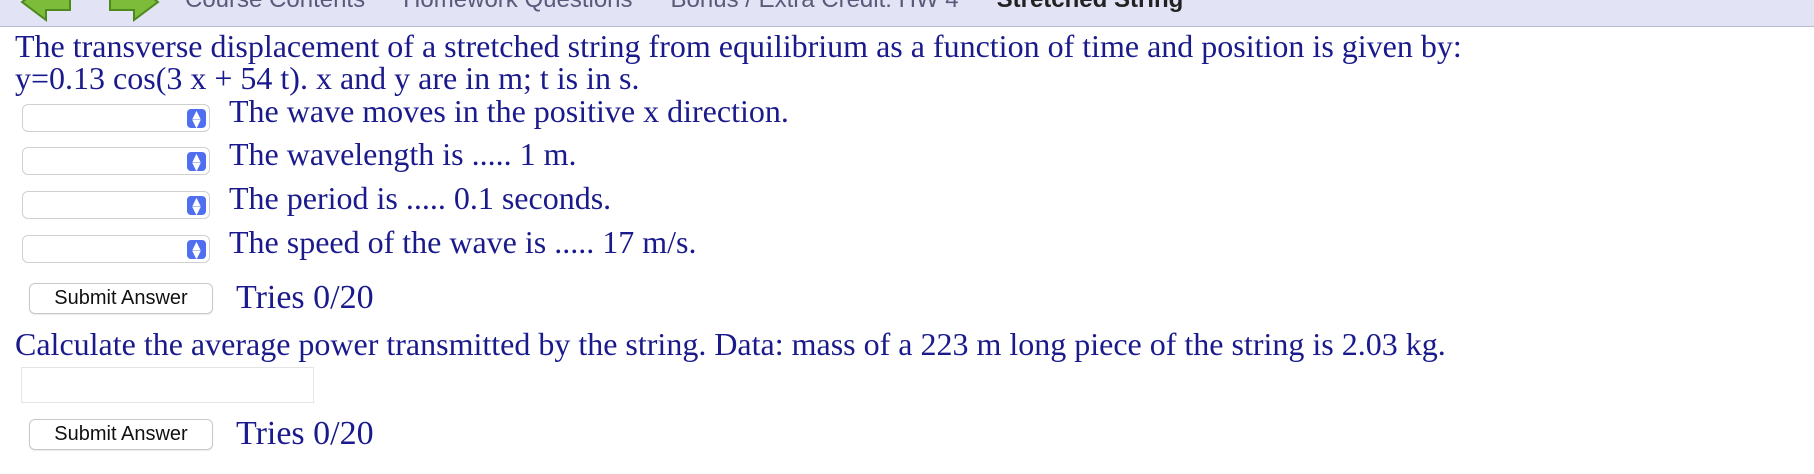  What do you see at coordinates (403, 154) in the screenshot?
I see `statement-label: The wavelength is ..... 1 m.` at bounding box center [403, 154].